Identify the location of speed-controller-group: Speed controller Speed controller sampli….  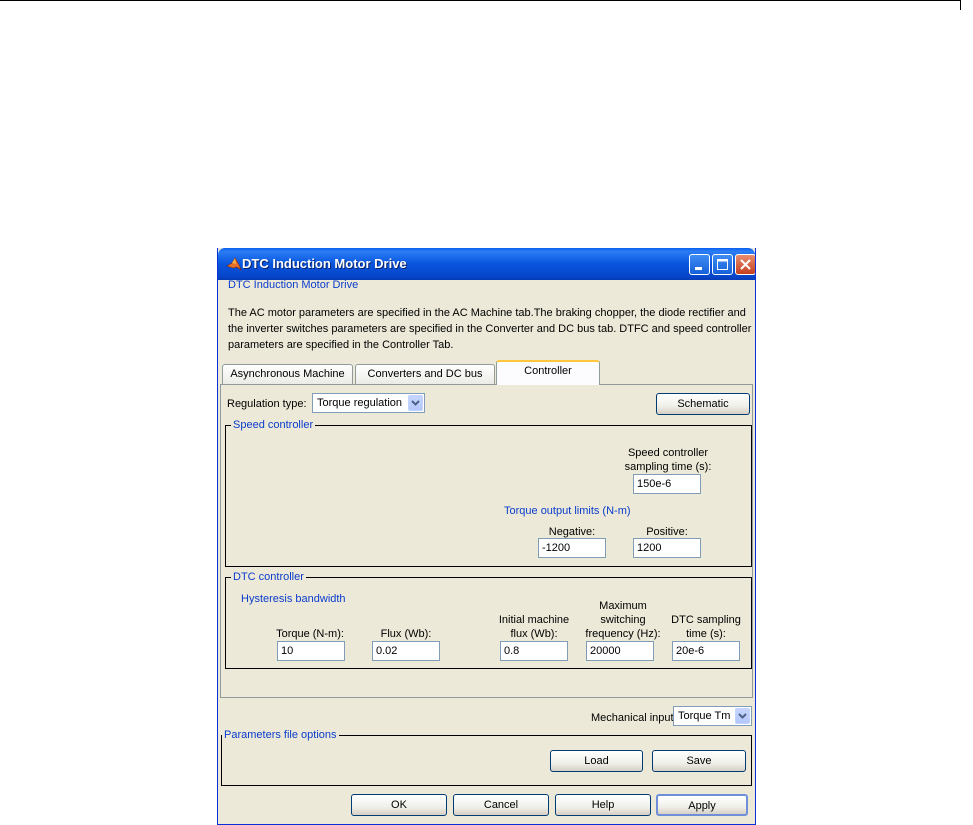
(488, 493).